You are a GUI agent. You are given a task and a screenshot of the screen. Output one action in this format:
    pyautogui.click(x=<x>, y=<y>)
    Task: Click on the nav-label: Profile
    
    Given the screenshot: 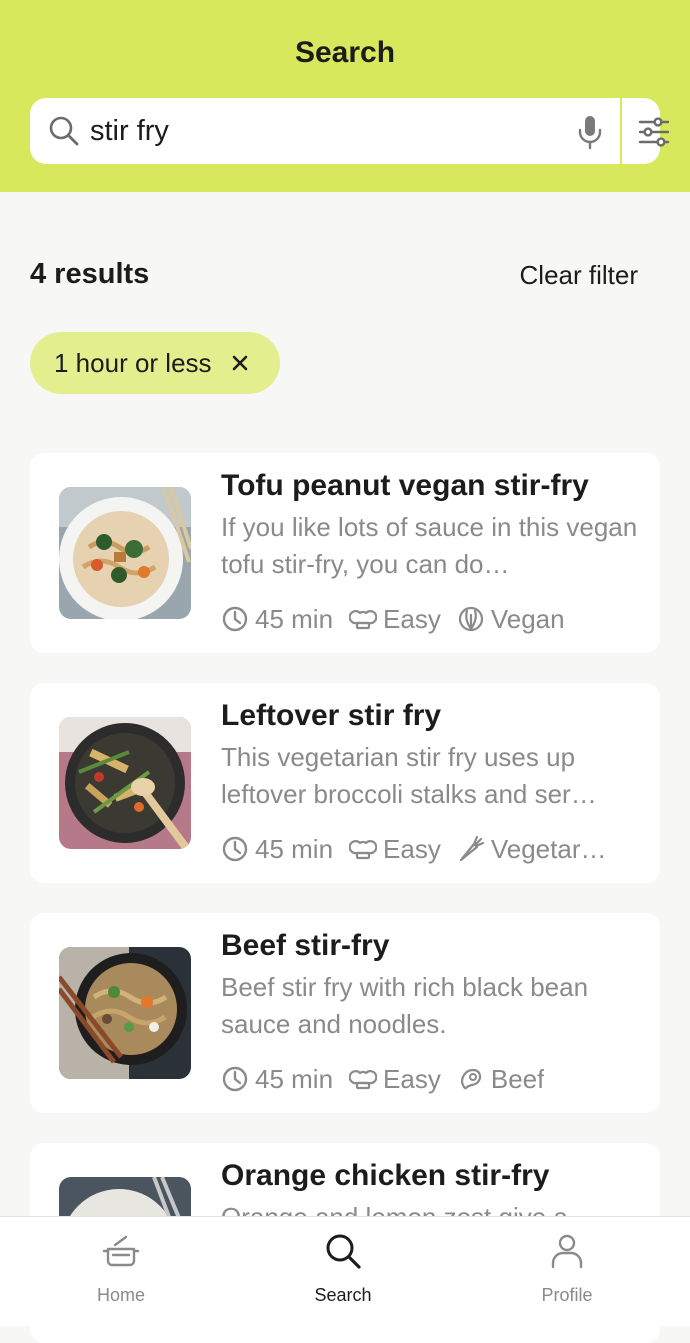 What is the action you would take?
    pyautogui.click(x=567, y=1295)
    